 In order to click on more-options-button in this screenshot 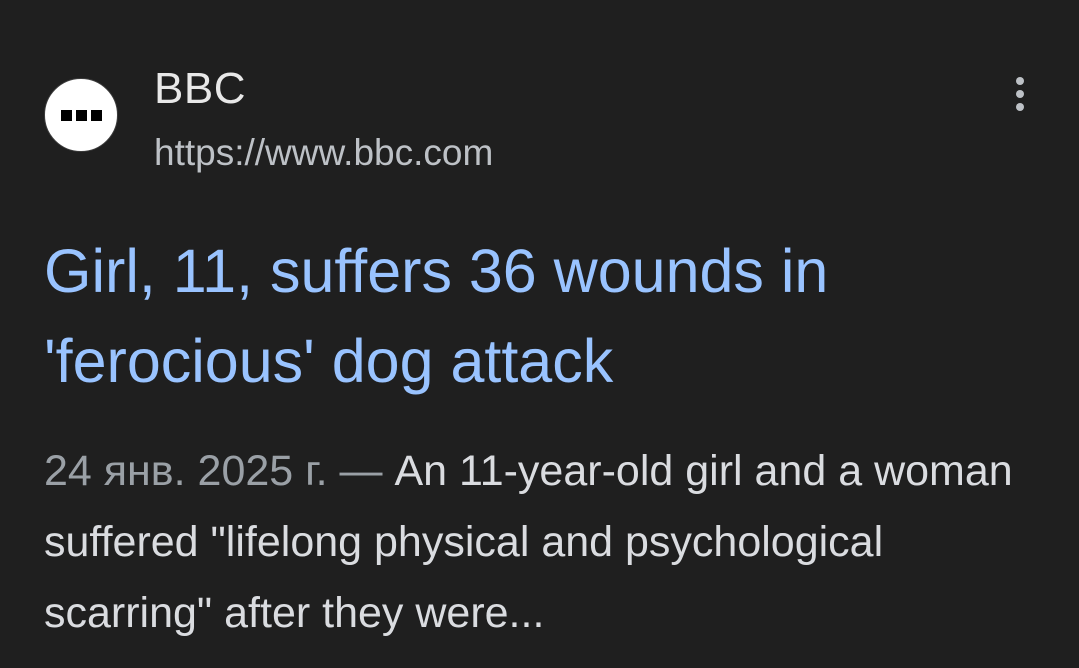, I will do `click(1020, 94)`.